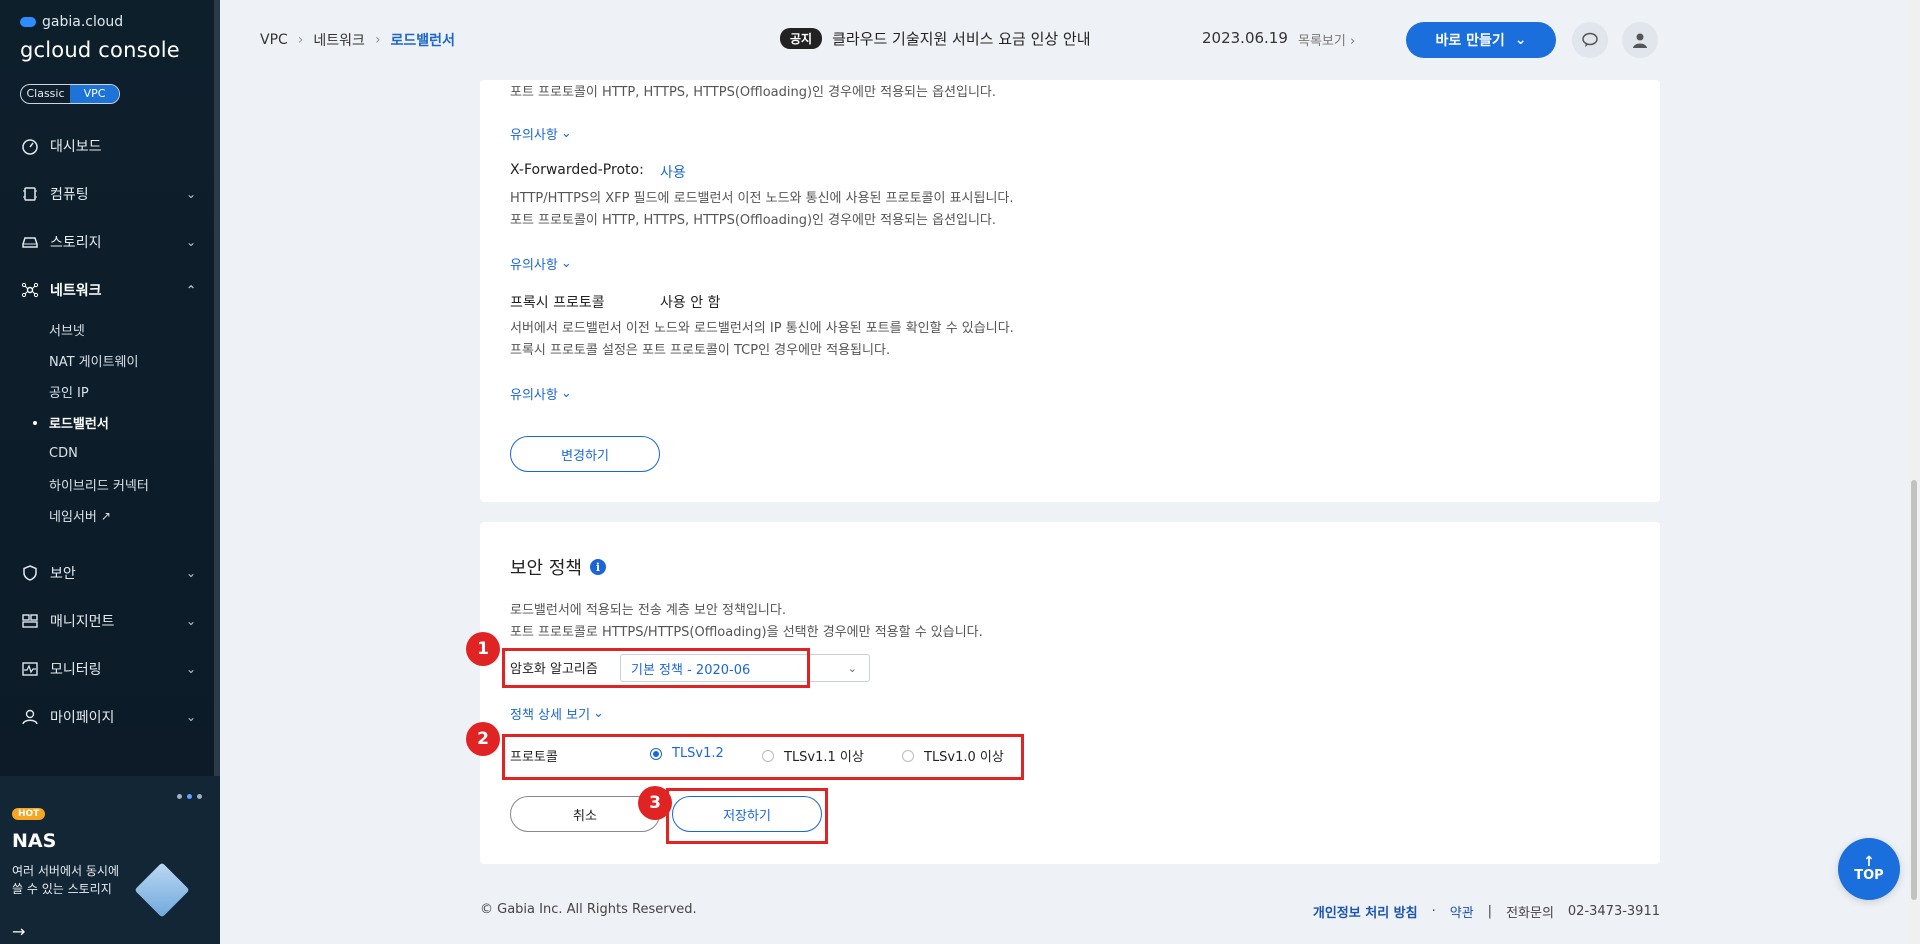  What do you see at coordinates (801, 38) in the screenshot?
I see `notice-badge: 공지` at bounding box center [801, 38].